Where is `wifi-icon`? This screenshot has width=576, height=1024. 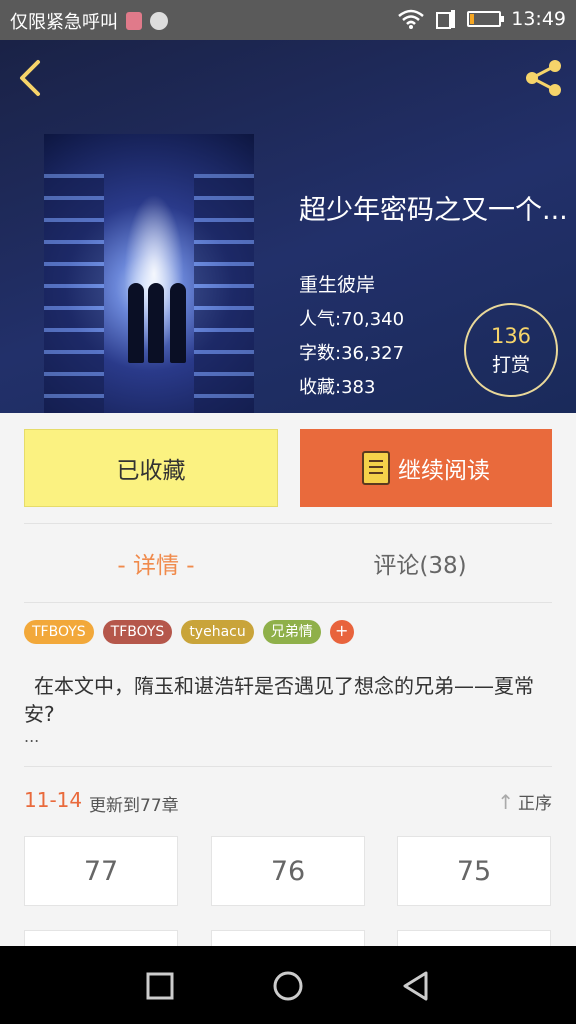 wifi-icon is located at coordinates (411, 19).